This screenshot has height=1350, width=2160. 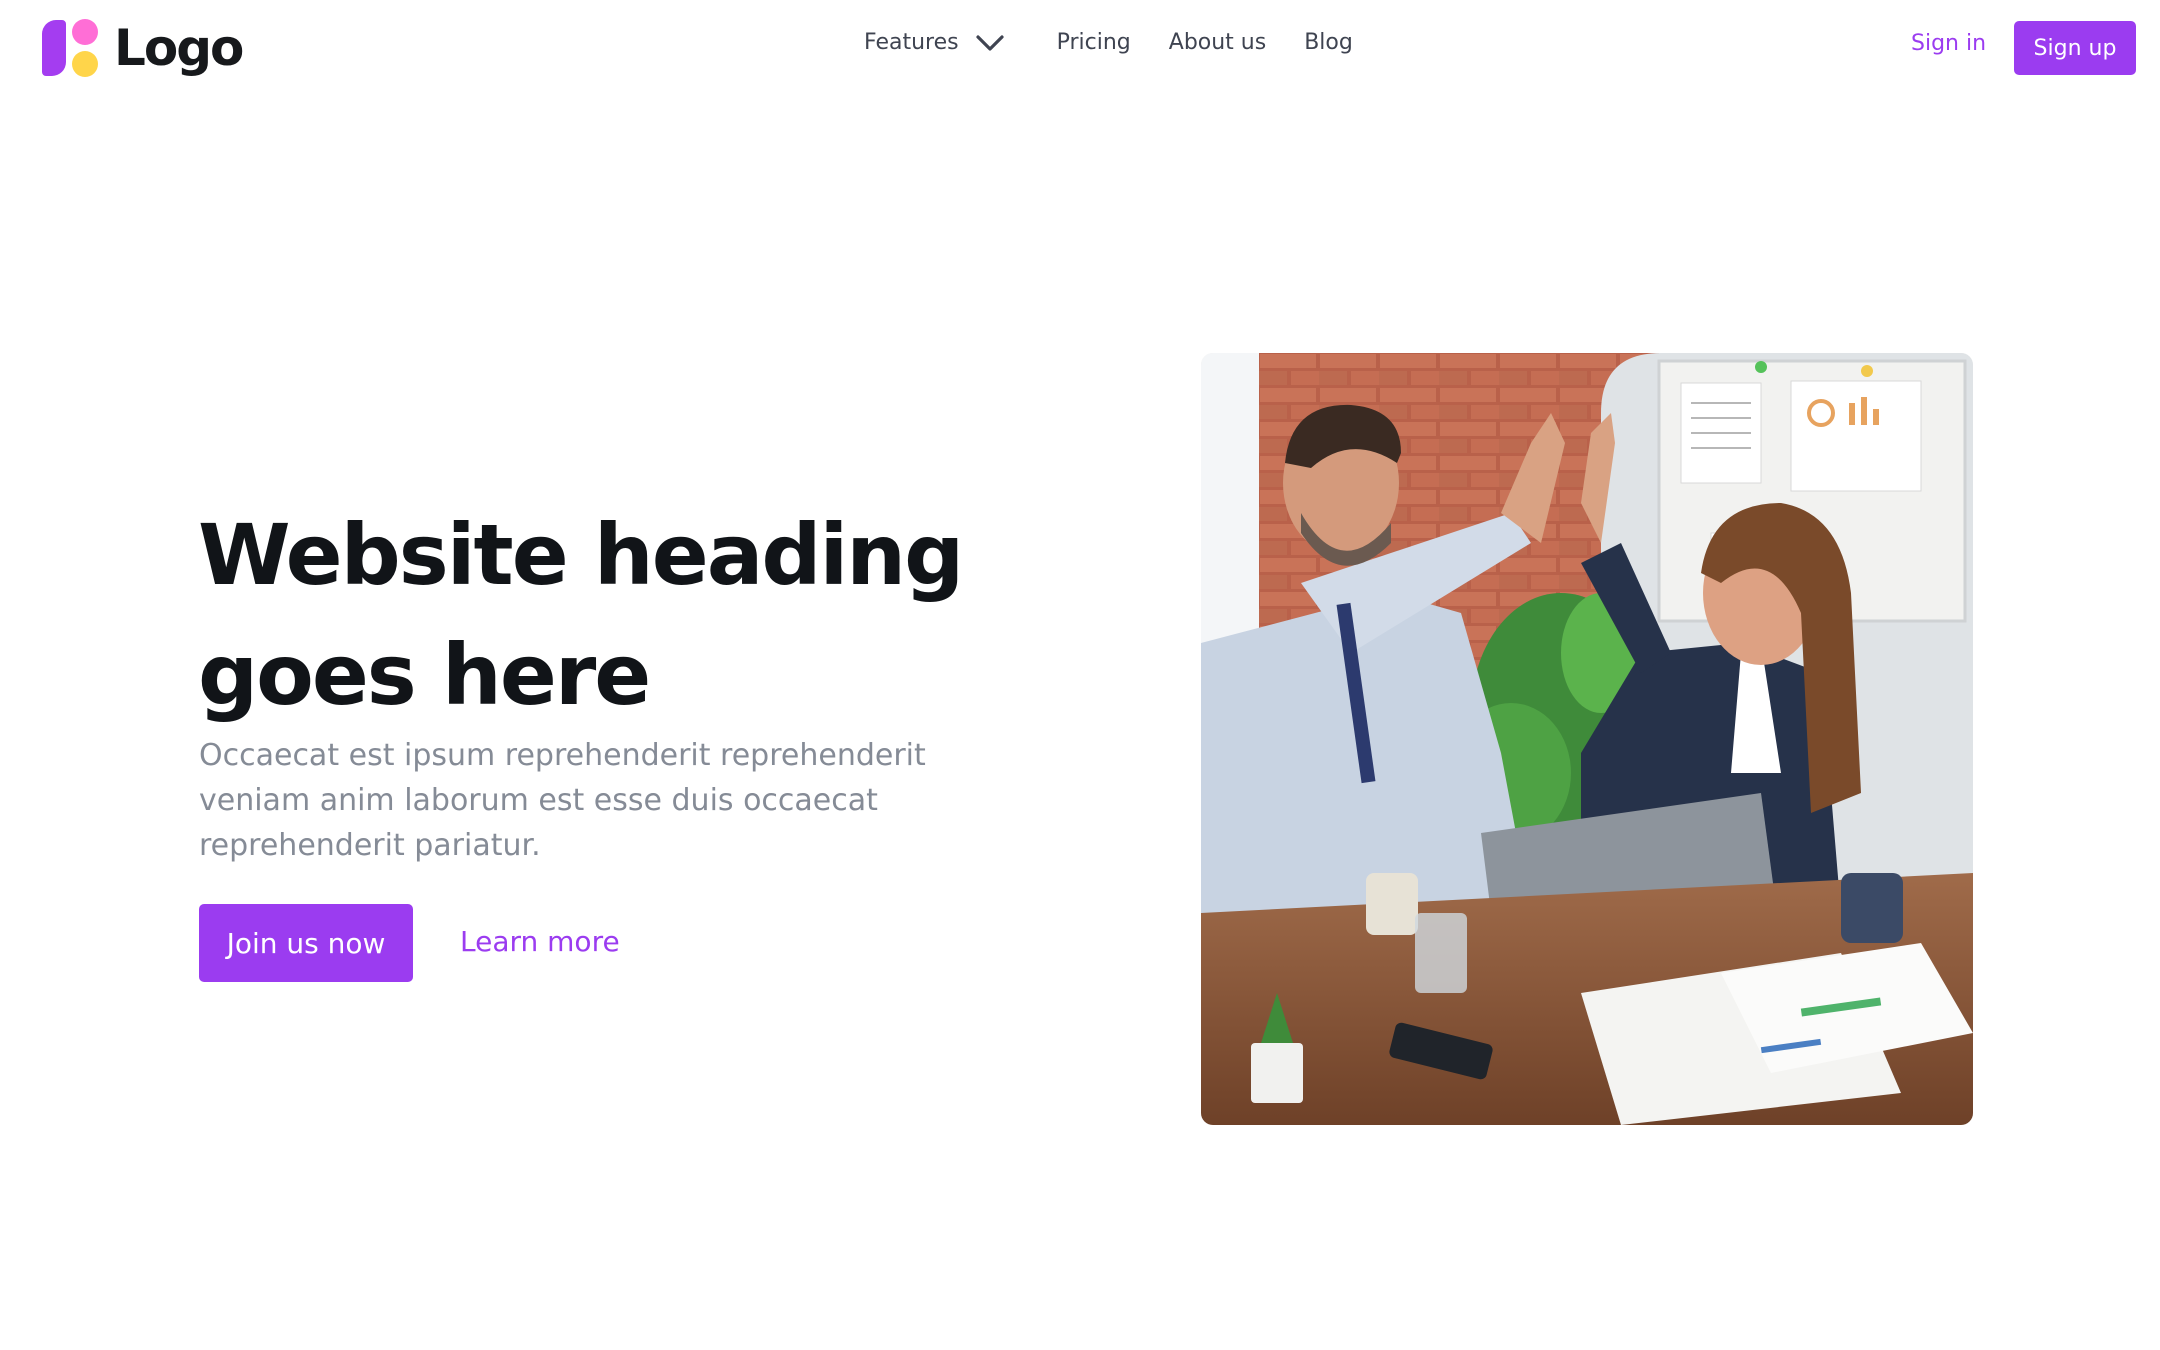 I want to click on chevron-down-icon, so click(x=990, y=42).